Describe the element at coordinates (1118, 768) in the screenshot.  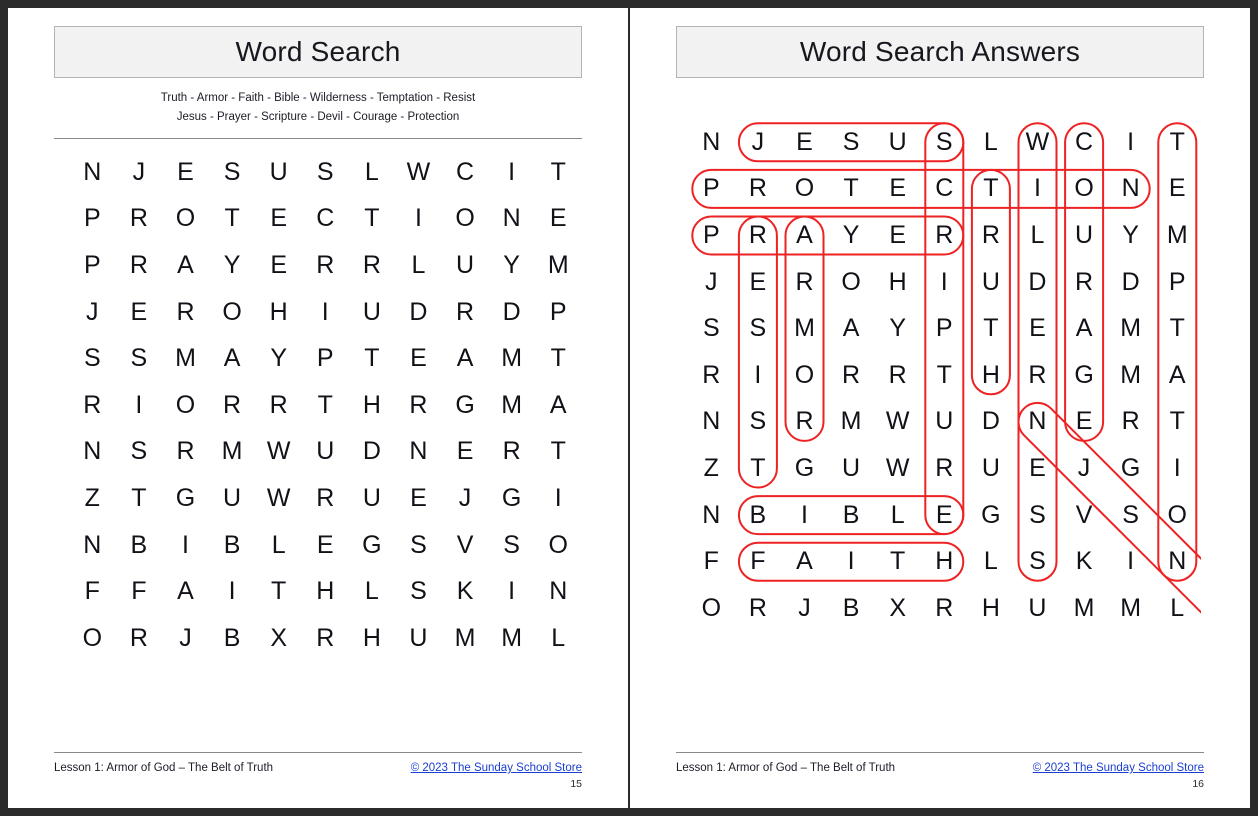
I see `answers-footer-copyright-link: © 2023 The Sunday School Store` at that location.